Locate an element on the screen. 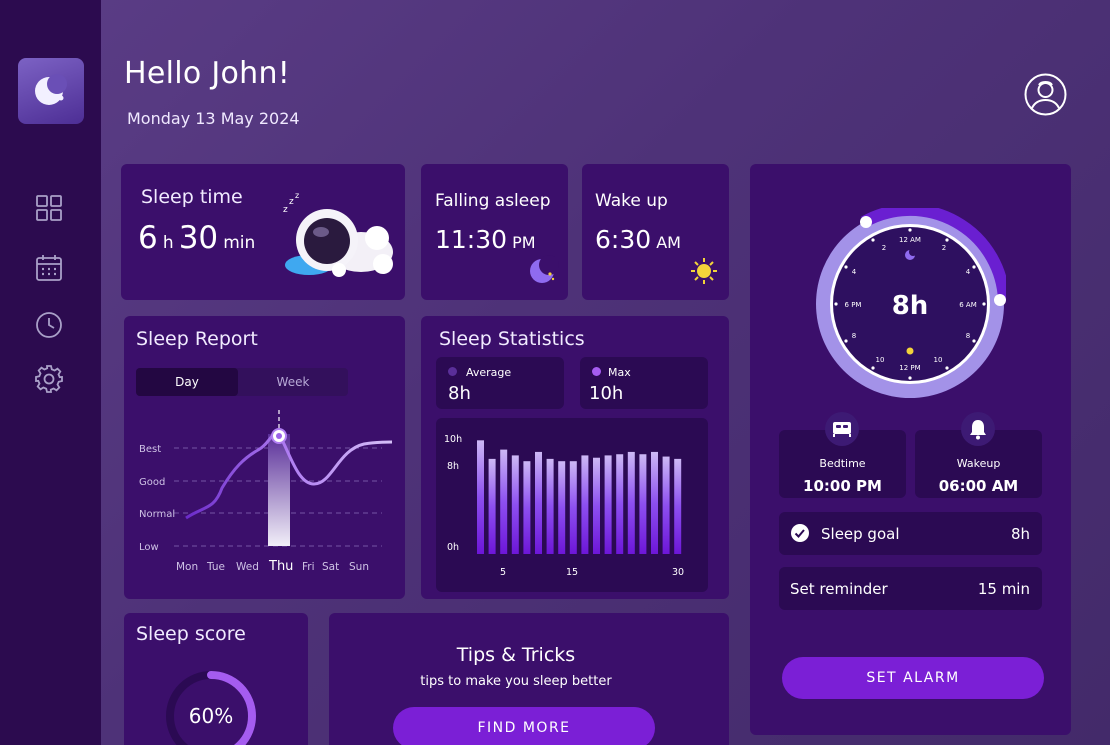 This screenshot has height=745, width=1110. clock-label: 12 PM is located at coordinates (909, 368).